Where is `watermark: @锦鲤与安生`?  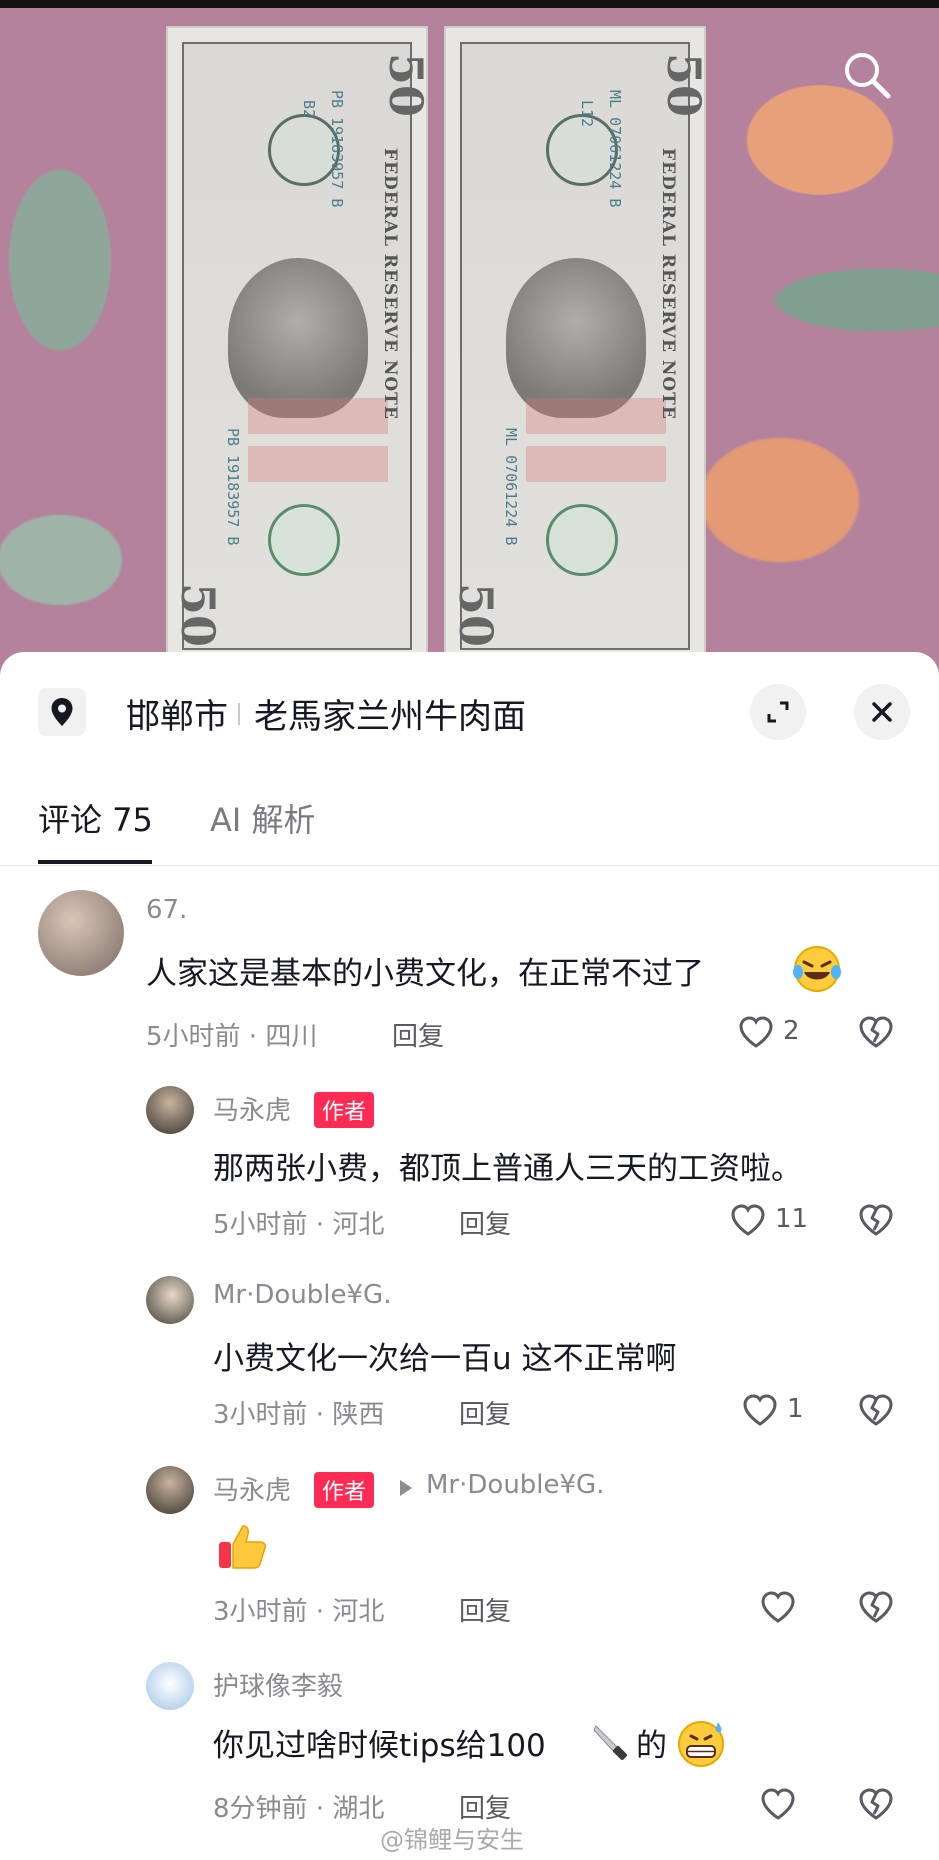 watermark: @锦鲤与安生 is located at coordinates (452, 1840).